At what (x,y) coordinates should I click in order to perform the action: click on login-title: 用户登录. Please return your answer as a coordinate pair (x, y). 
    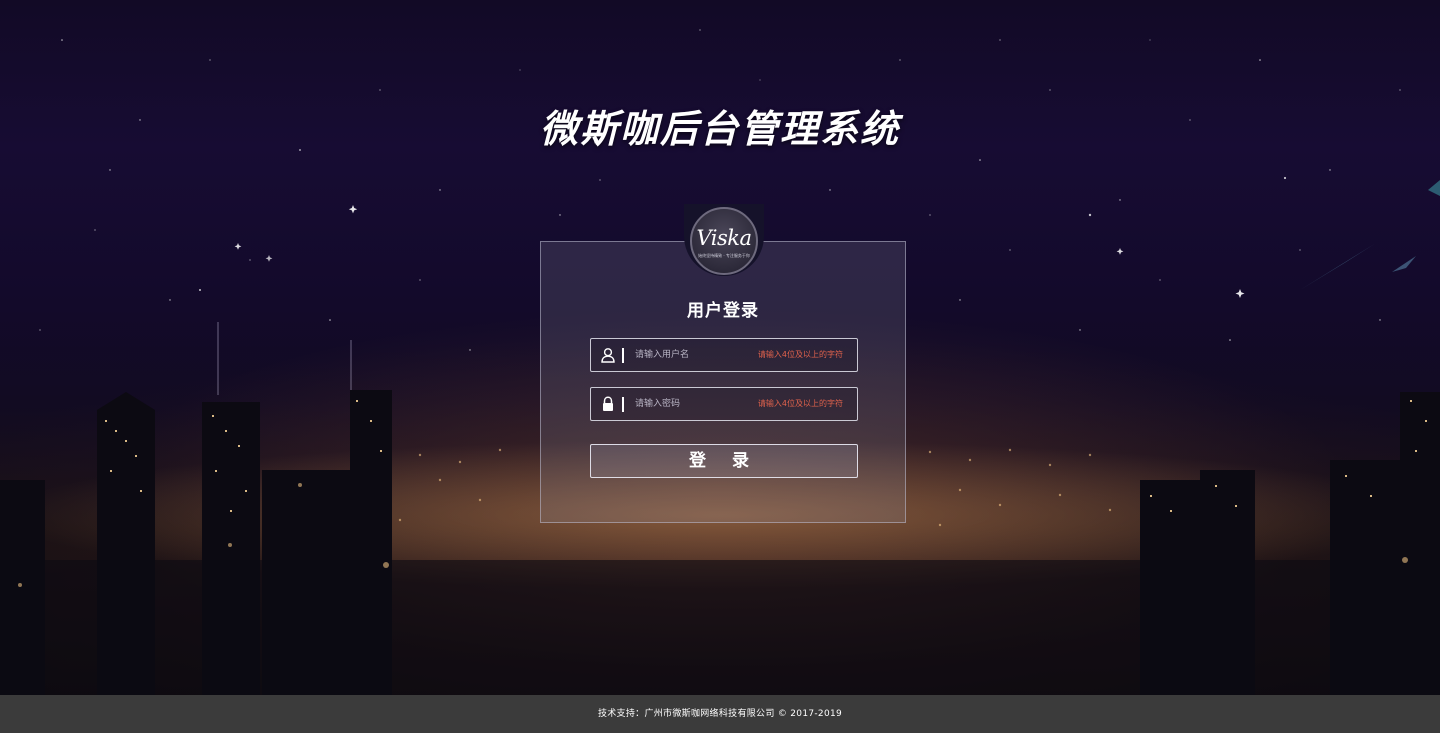
    Looking at the image, I should click on (723, 311).